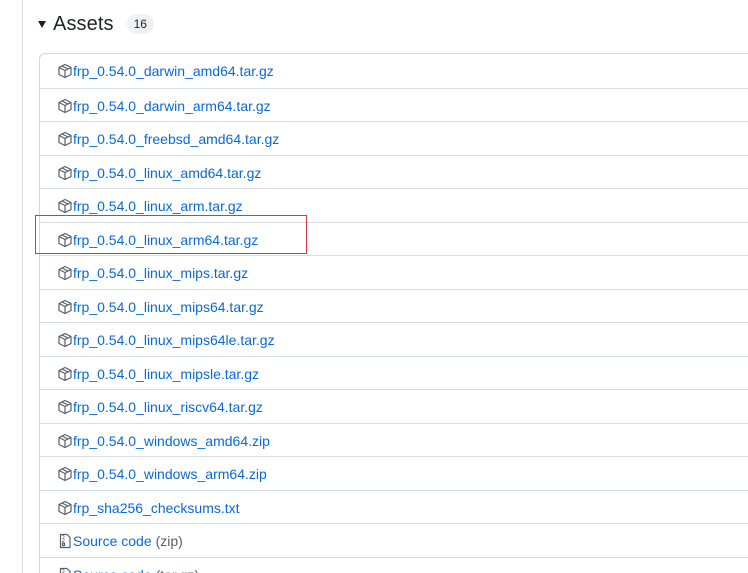 The image size is (748, 573). I want to click on asset-name: frp_0.54.0_darwin_arm64.tar.gz, so click(172, 105).